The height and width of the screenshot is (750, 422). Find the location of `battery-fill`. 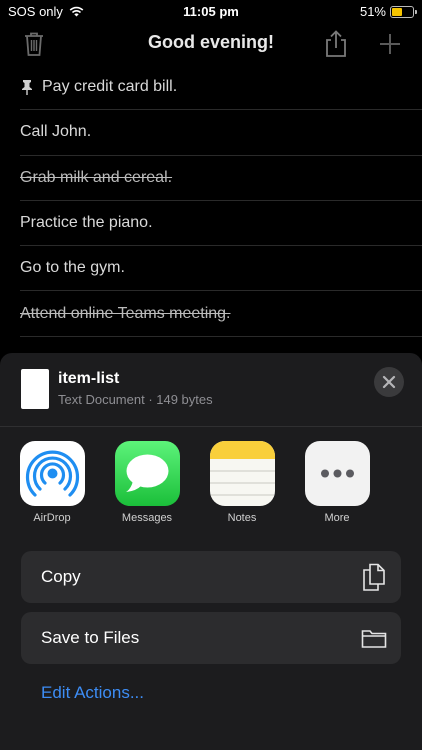

battery-fill is located at coordinates (397, 11).